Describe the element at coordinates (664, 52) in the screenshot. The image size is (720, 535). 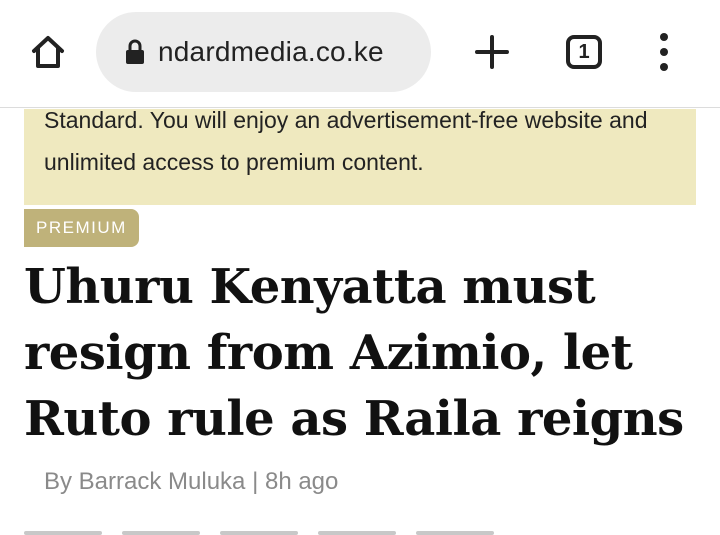
I see `more-menu-button` at that location.